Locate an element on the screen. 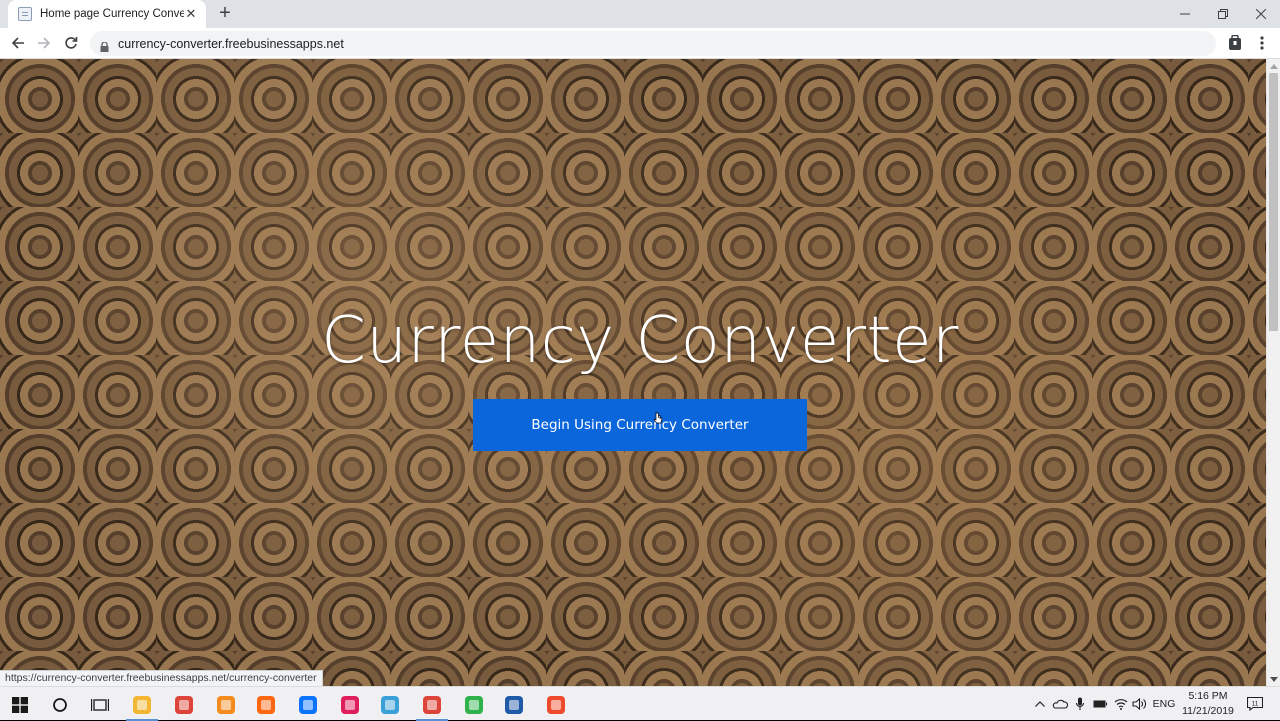 Image resolution: width=1280 pixels, height=721 pixels. file-explorer-icon is located at coordinates (142, 705).